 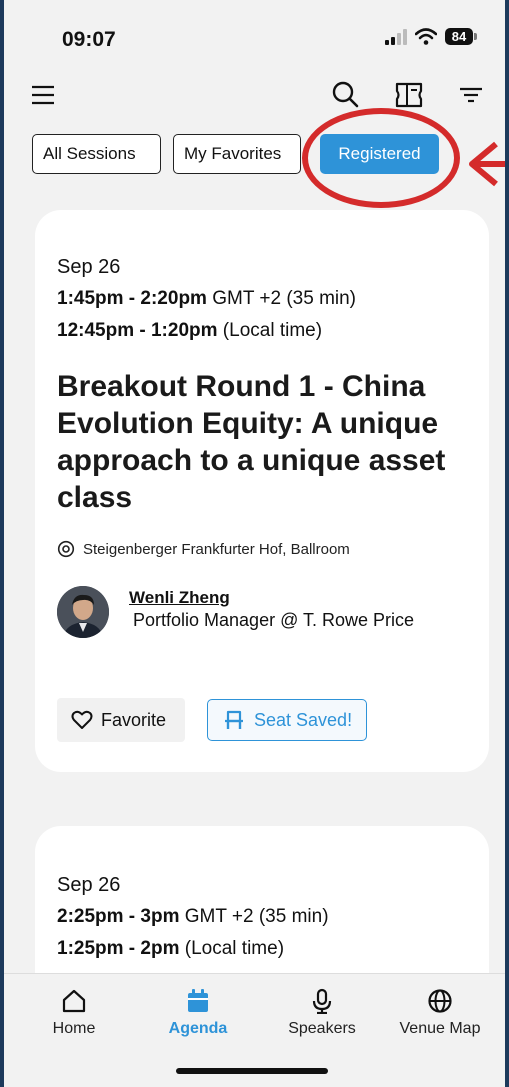 What do you see at coordinates (471, 95) in the screenshot?
I see `filter-icon` at bounding box center [471, 95].